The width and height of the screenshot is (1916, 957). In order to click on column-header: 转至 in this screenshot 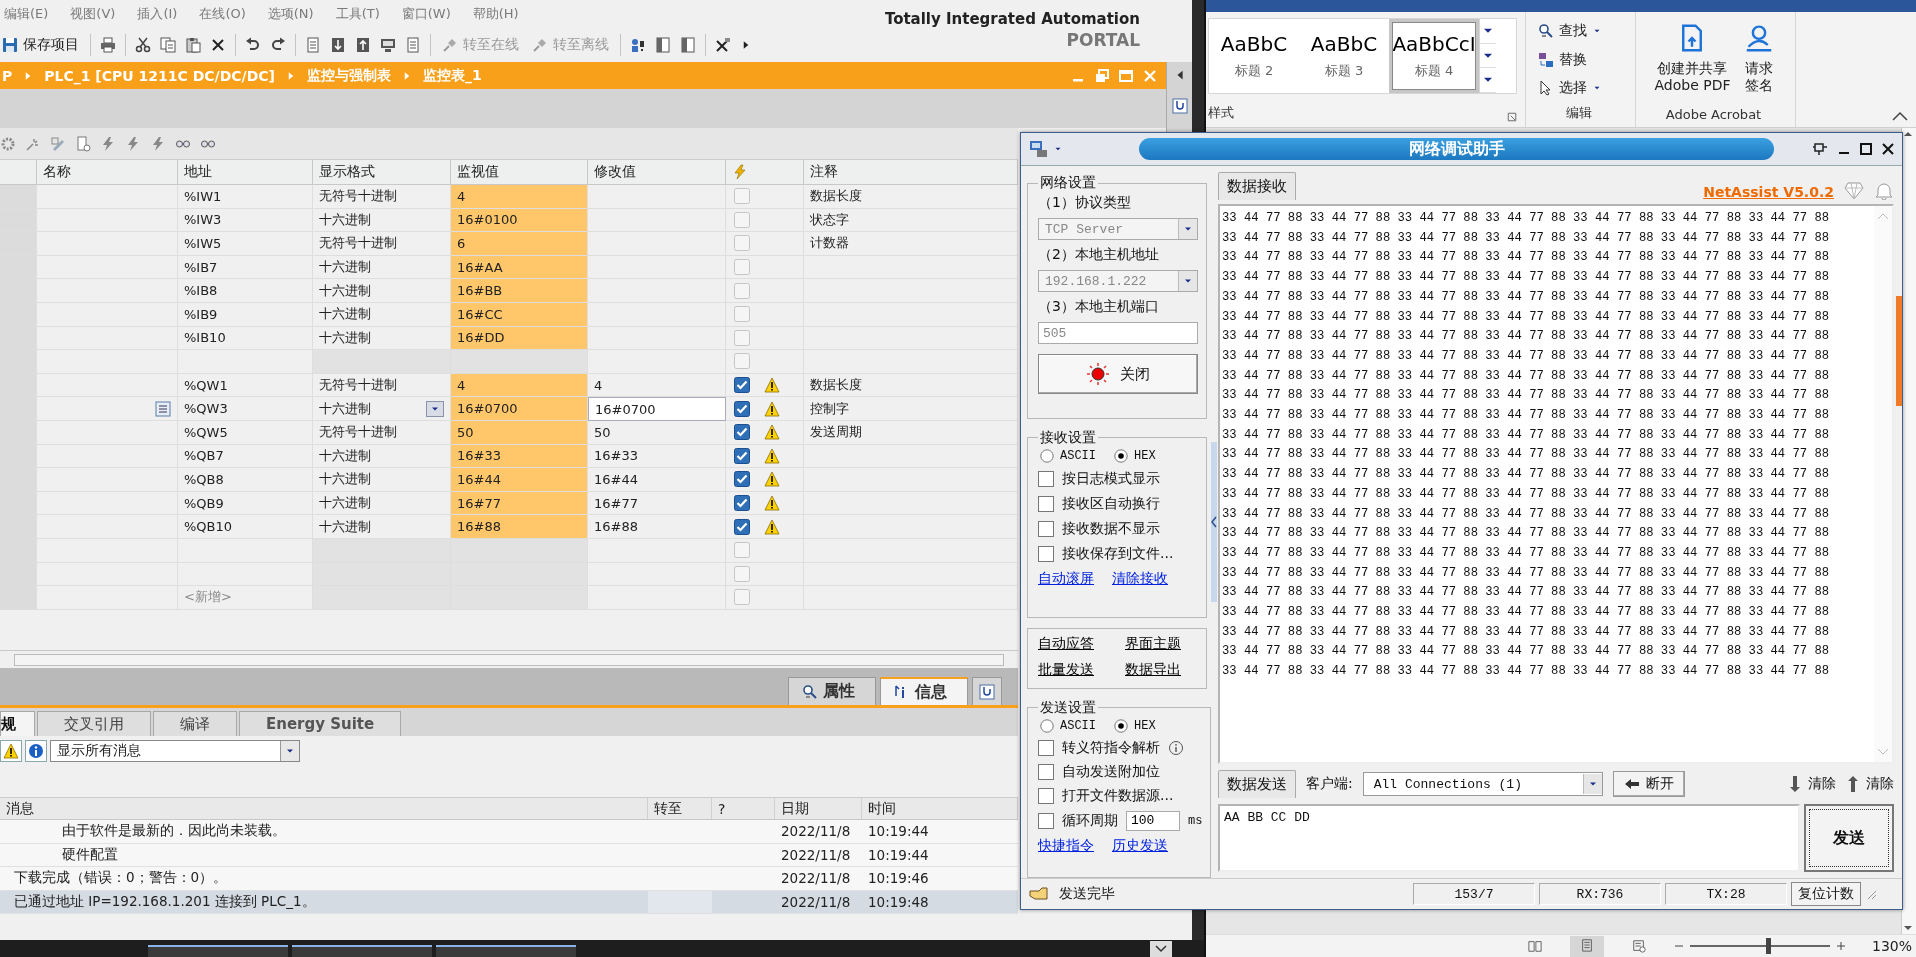, I will do `click(680, 808)`.